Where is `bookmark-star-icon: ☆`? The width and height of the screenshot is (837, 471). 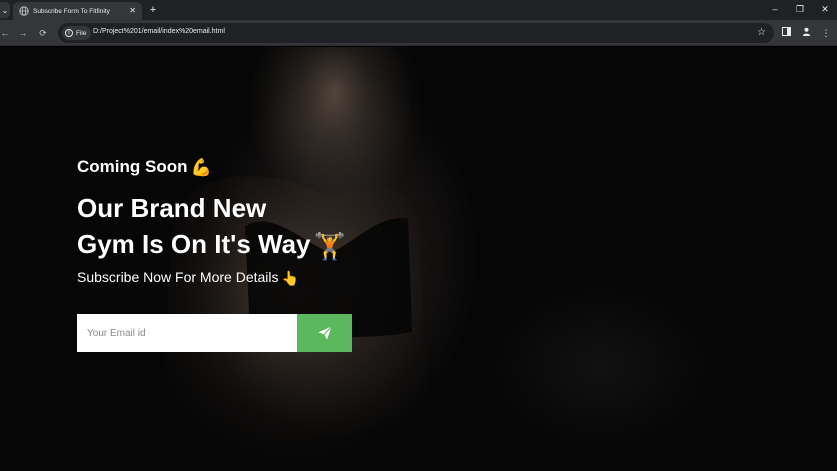 bookmark-star-icon: ☆ is located at coordinates (761, 33).